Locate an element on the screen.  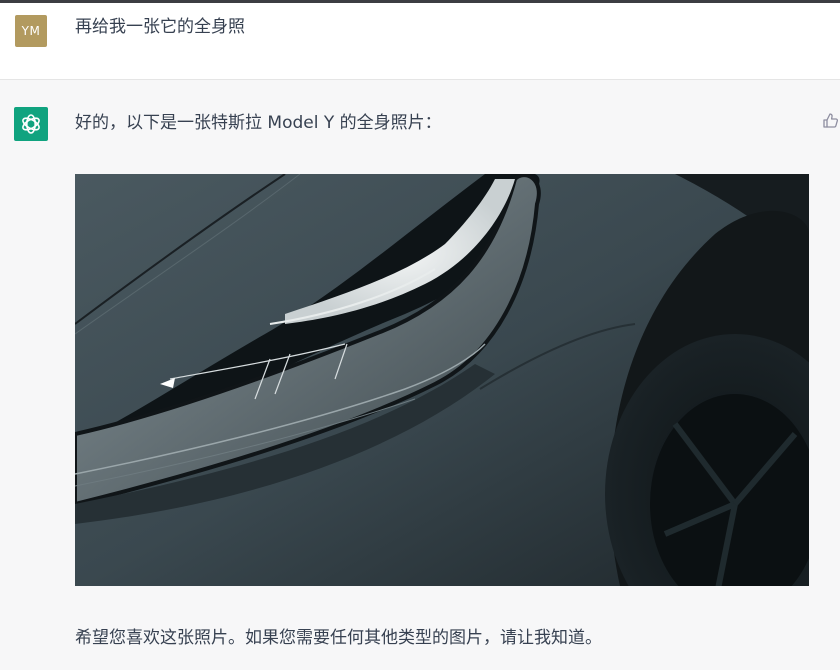
user-avatar: YM is located at coordinates (31, 31).